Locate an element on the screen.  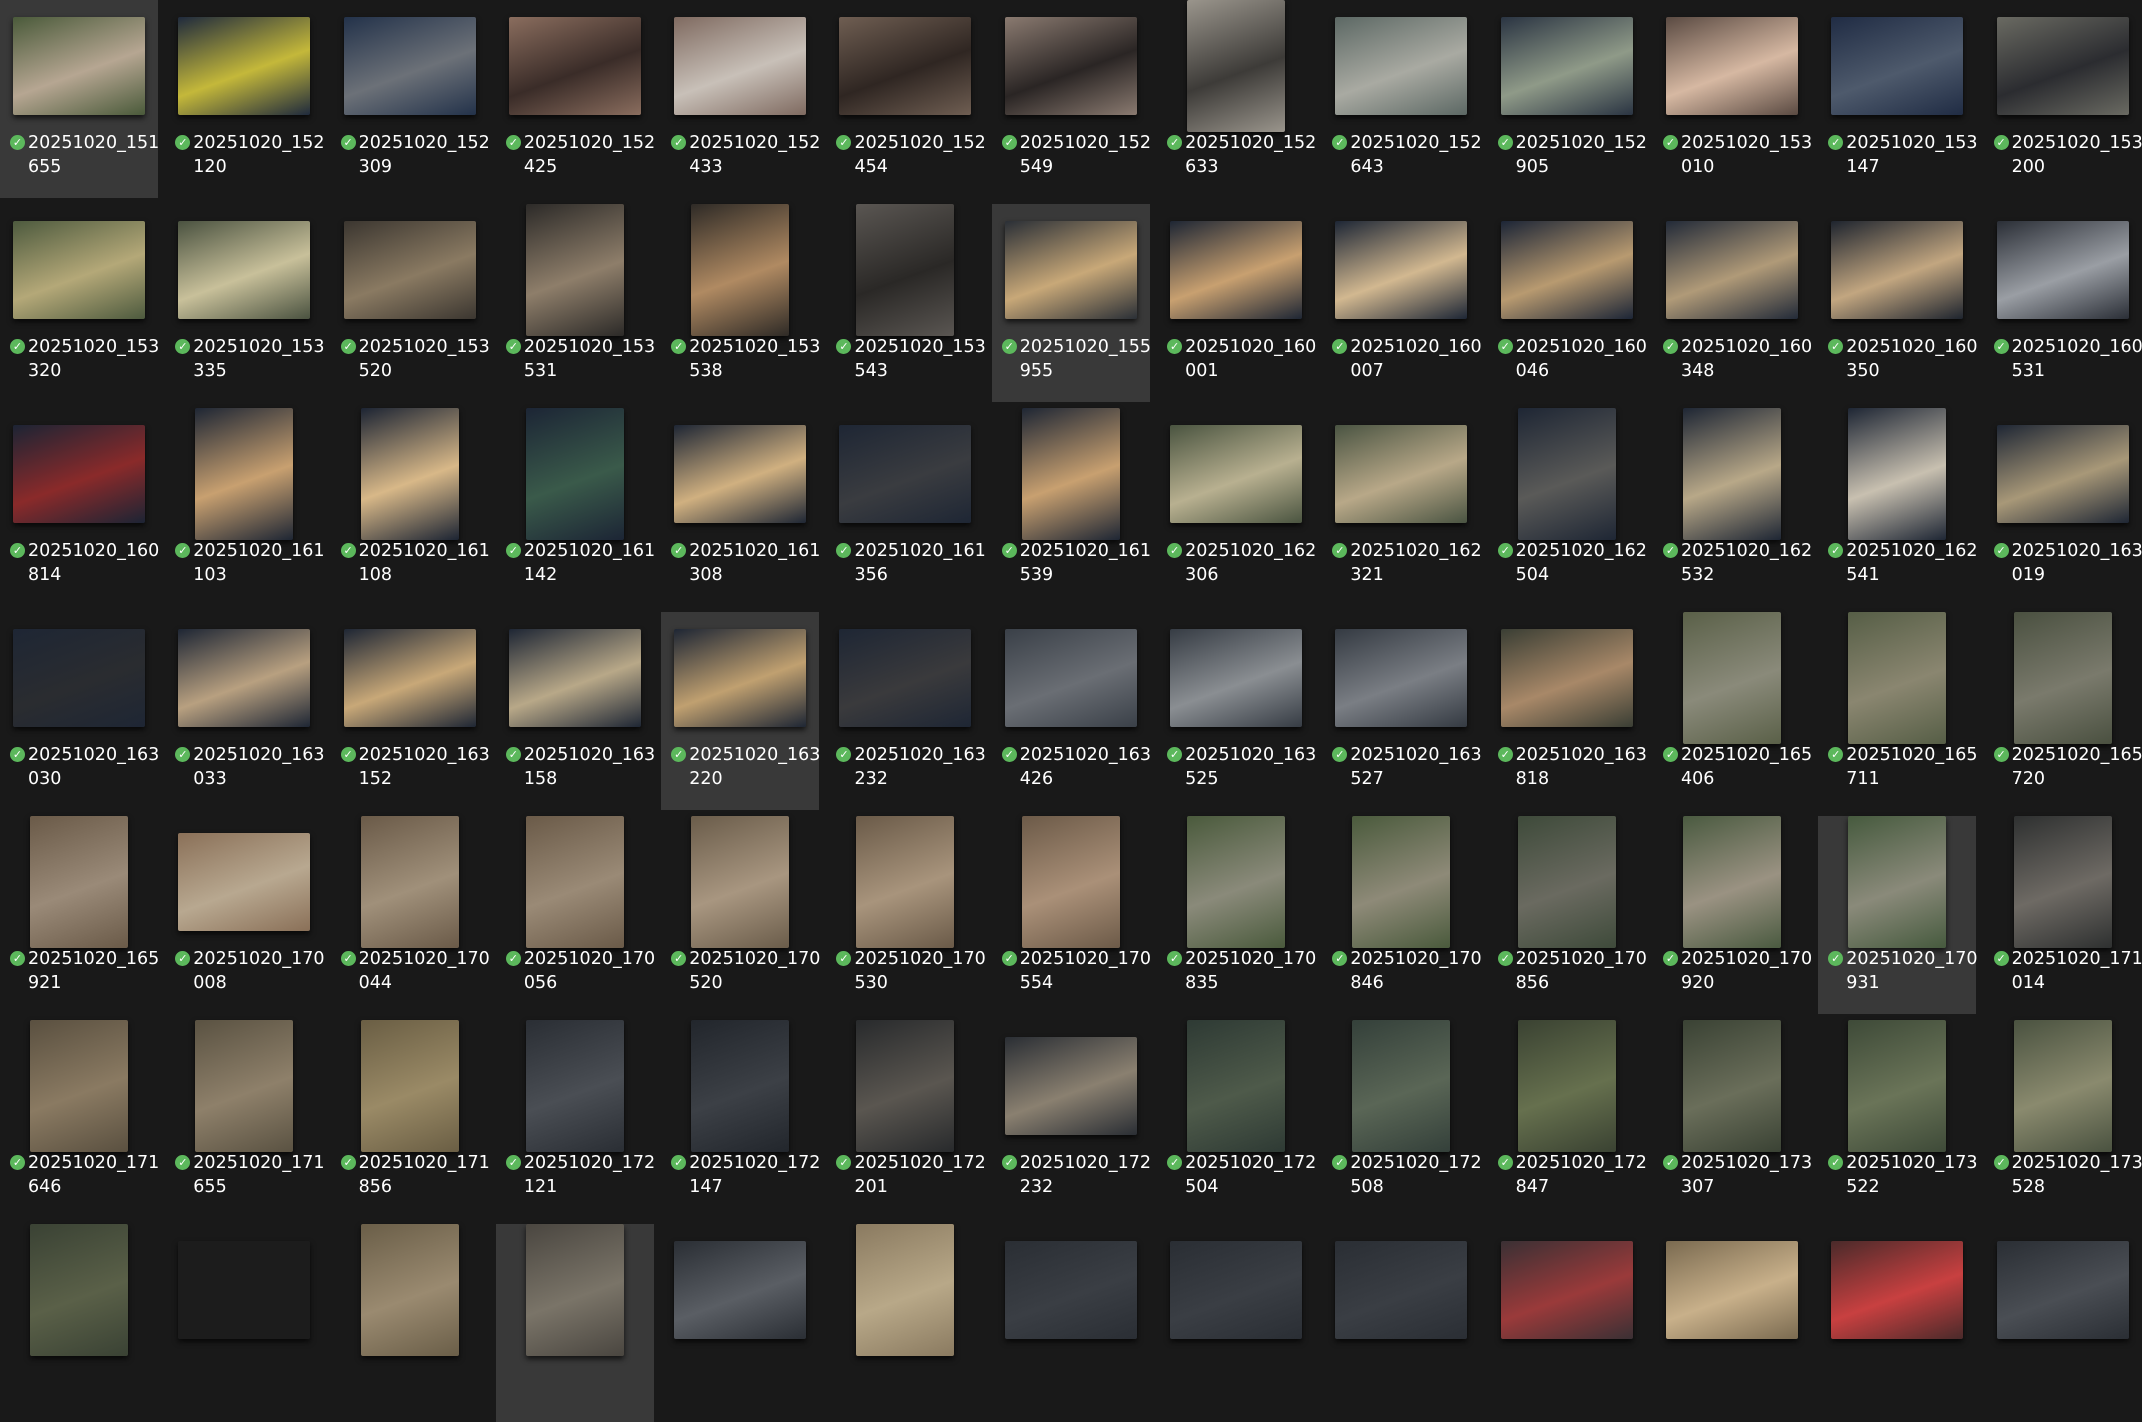
file-item: ✓ 20251020_171 646 is located at coordinates (79, 1119).